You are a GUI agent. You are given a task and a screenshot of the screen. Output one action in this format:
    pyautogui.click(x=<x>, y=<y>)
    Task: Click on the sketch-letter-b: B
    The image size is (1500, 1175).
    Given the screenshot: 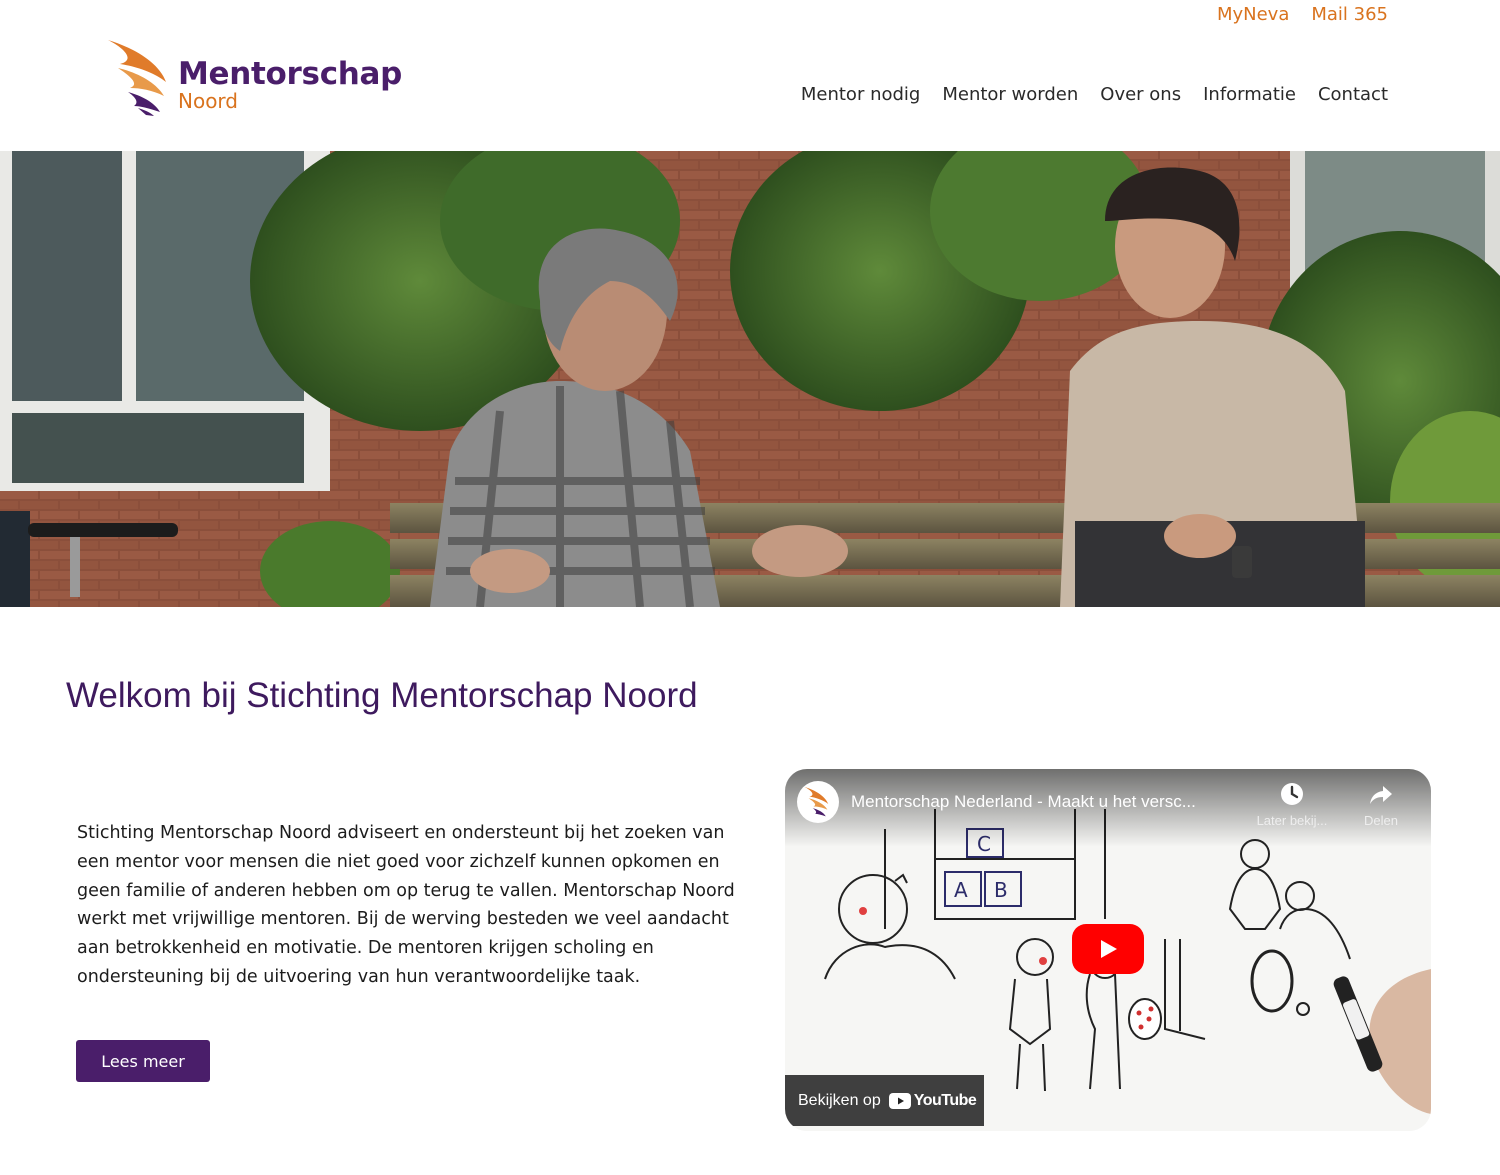 What is the action you would take?
    pyautogui.click(x=1001, y=890)
    